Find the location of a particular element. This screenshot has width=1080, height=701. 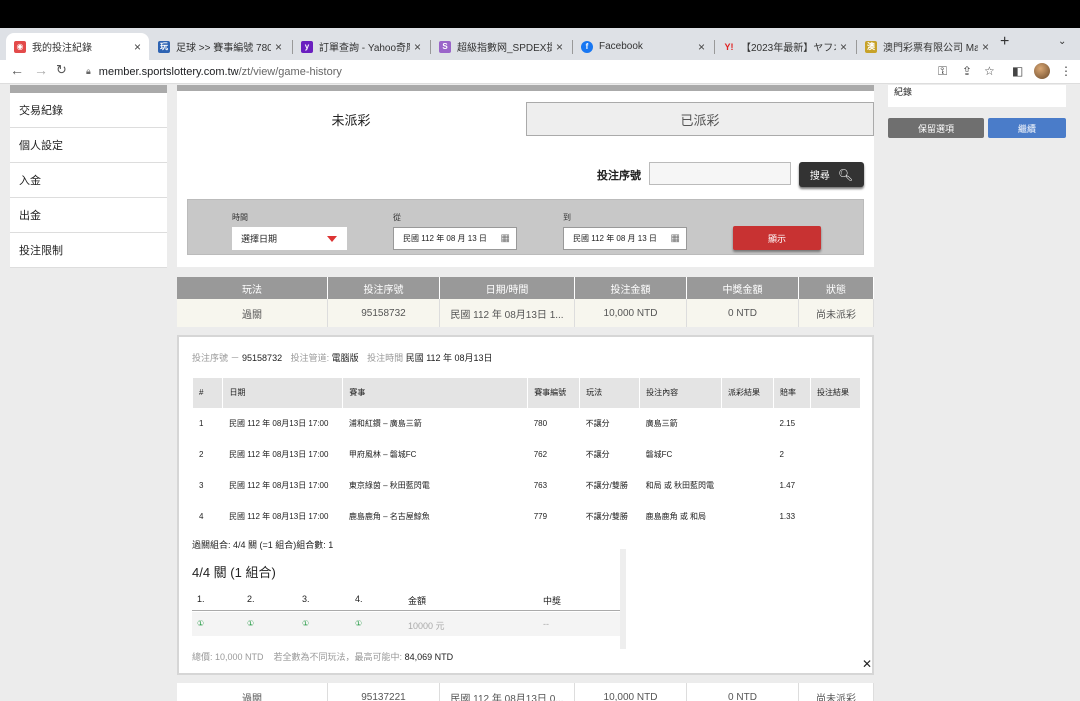

tab-unpaid: 未派彩 is located at coordinates (351, 119).